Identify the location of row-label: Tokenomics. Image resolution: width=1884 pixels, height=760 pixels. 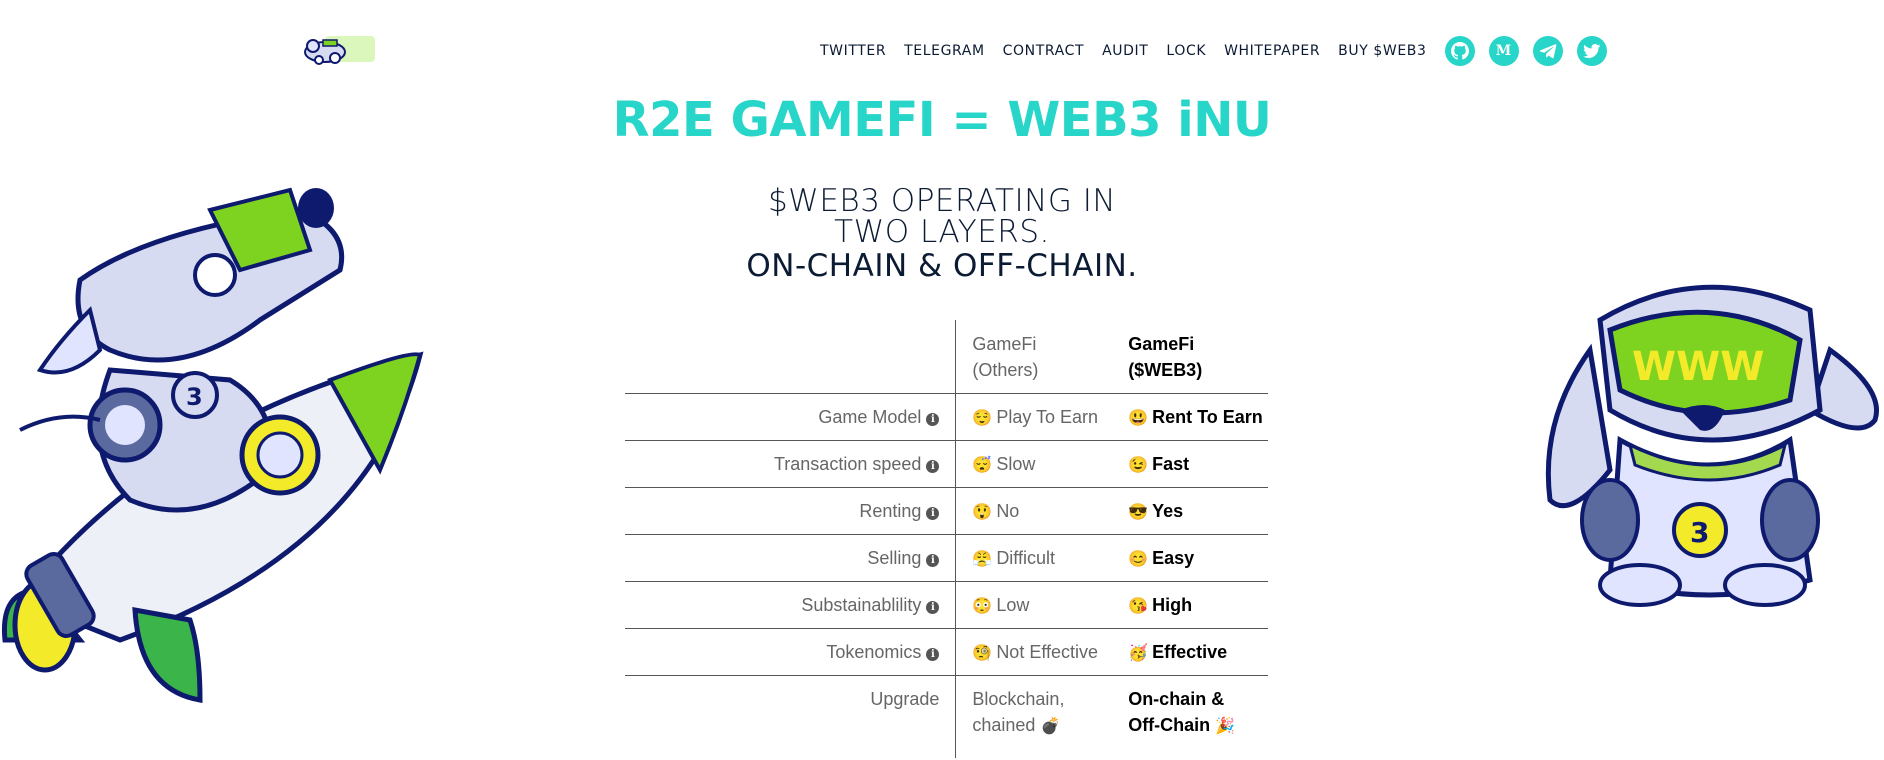
(874, 651).